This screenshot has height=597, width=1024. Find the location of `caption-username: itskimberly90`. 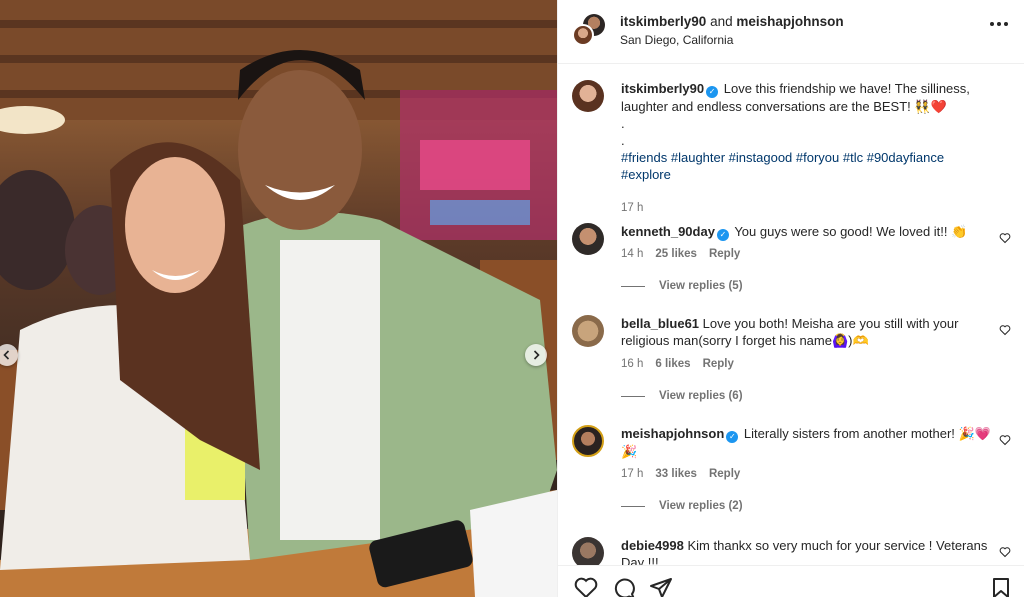

caption-username: itskimberly90 is located at coordinates (662, 88).